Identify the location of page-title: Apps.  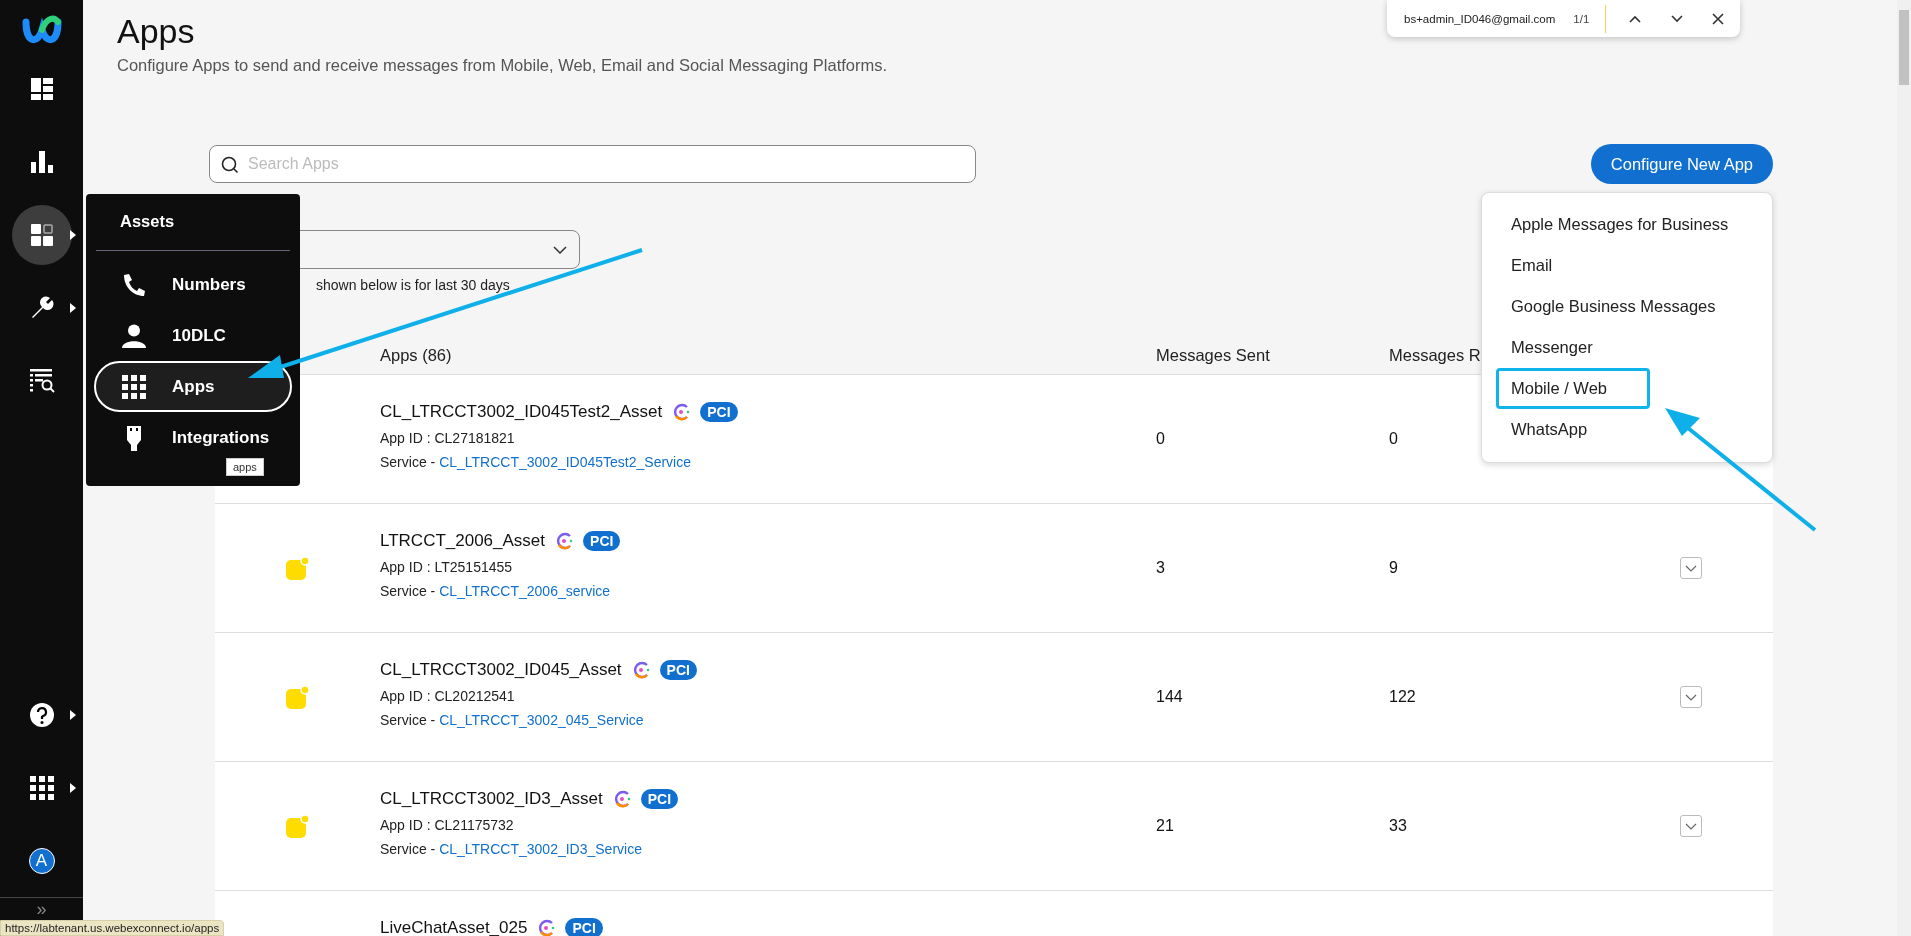
(156, 31).